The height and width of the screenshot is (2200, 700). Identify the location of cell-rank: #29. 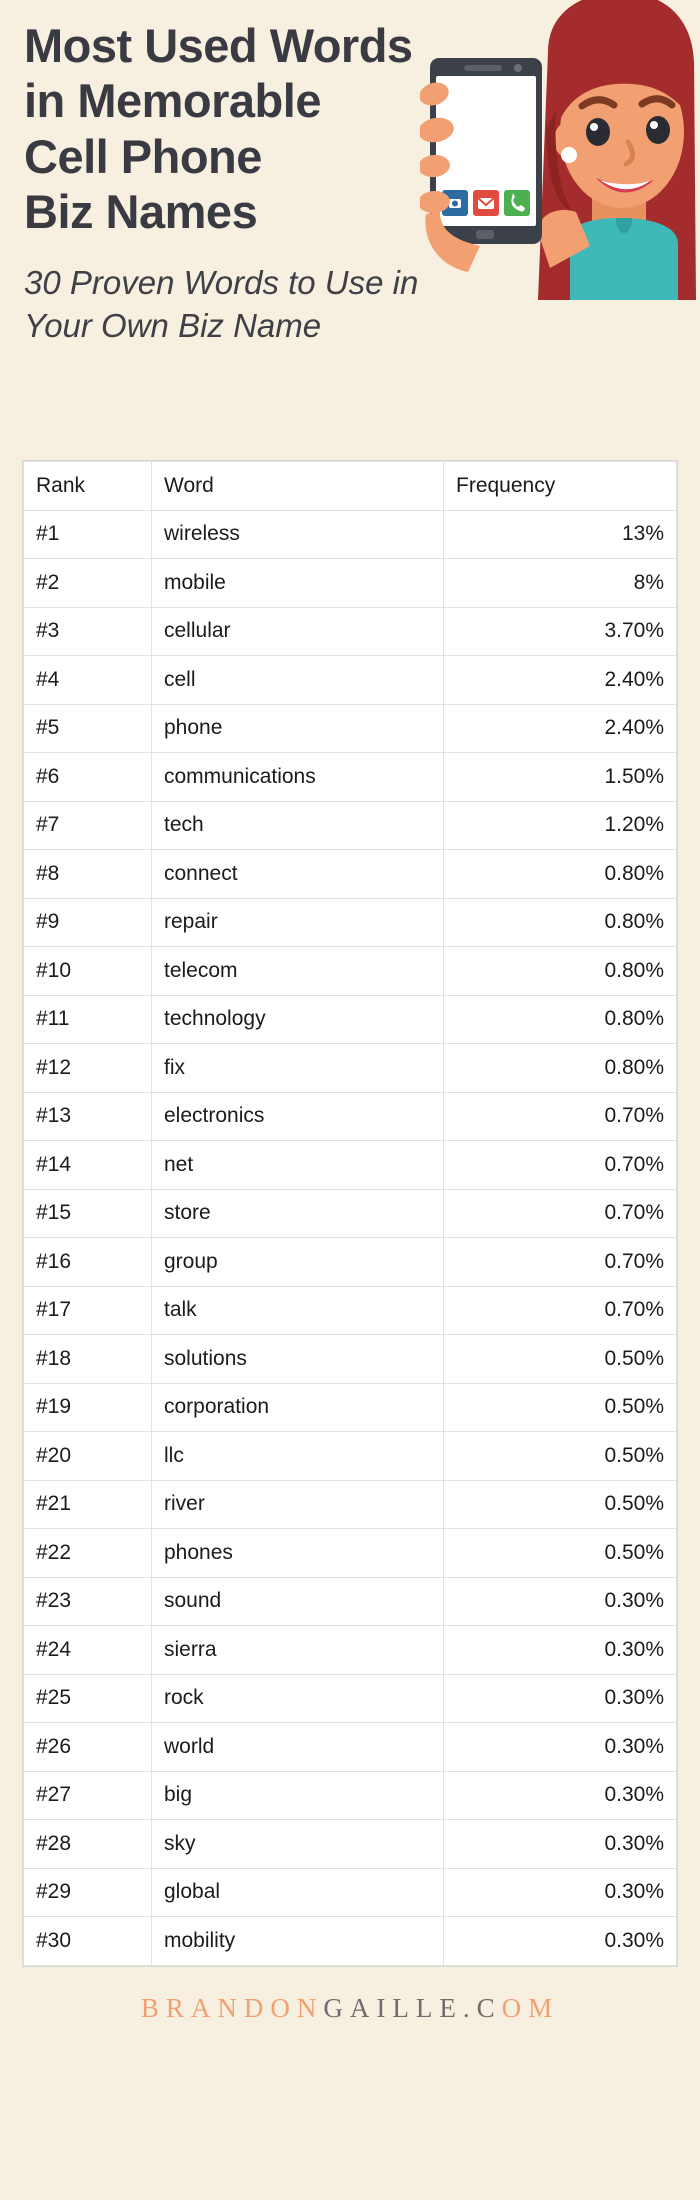
(87, 1892).